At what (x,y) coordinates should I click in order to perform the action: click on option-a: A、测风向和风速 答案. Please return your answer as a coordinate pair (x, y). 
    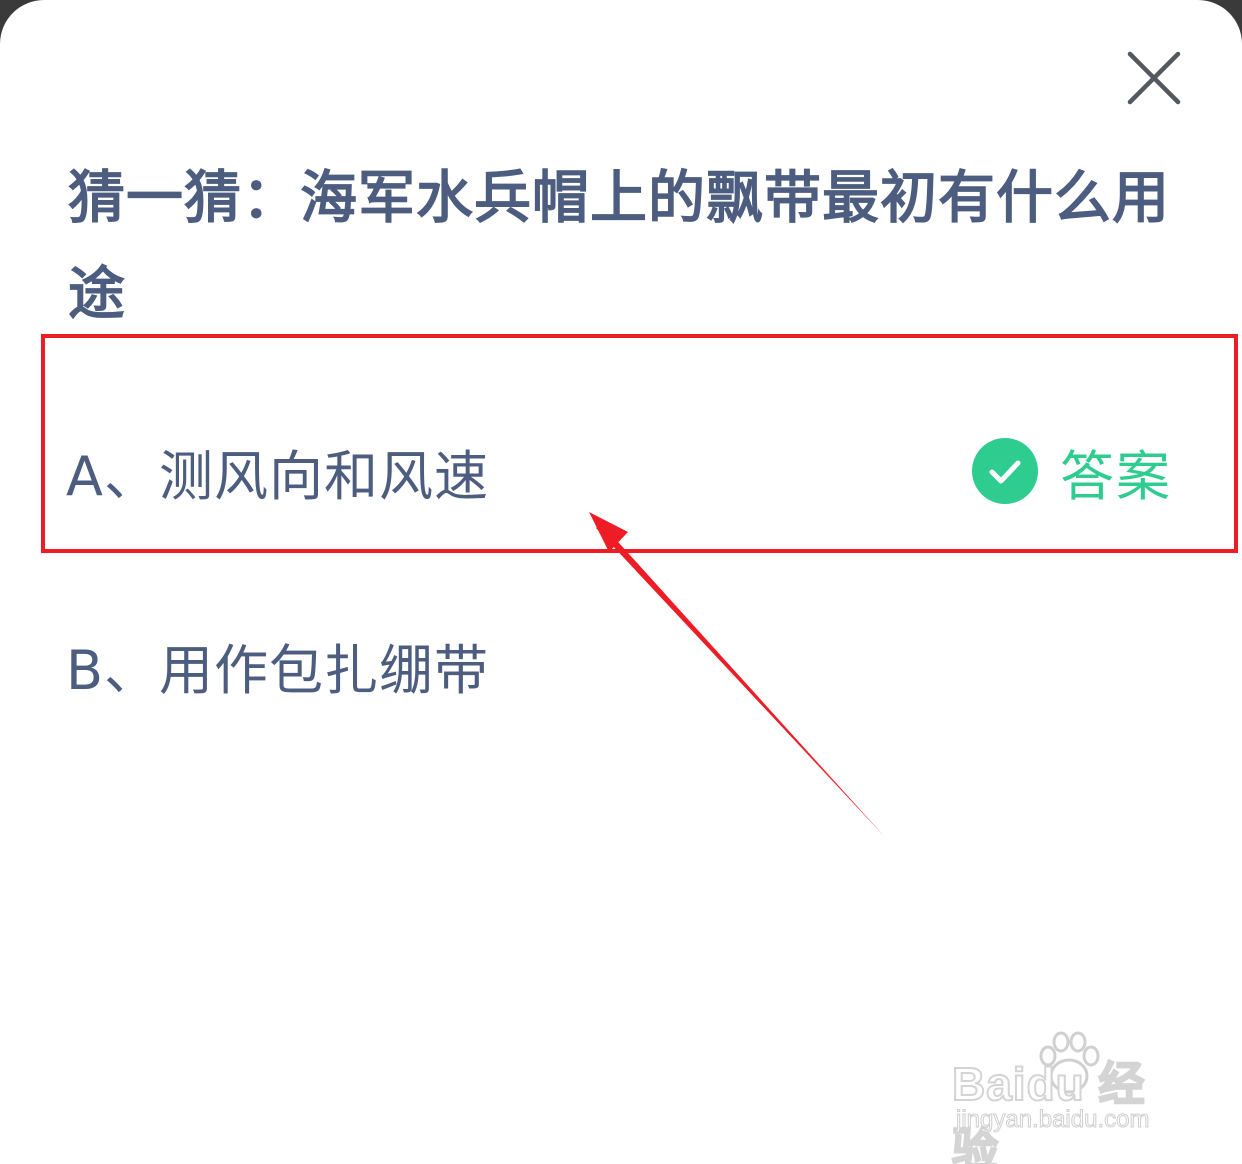
    Looking at the image, I should click on (626, 471).